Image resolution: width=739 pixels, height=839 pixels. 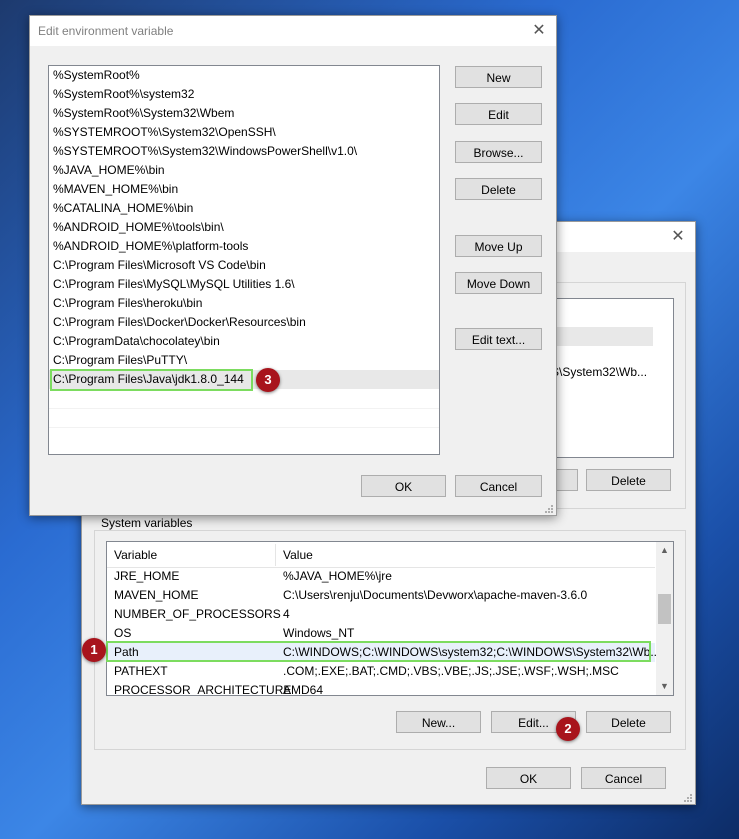 I want to click on edit-titlebar: Edit environment variable ✕, so click(x=293, y=31).